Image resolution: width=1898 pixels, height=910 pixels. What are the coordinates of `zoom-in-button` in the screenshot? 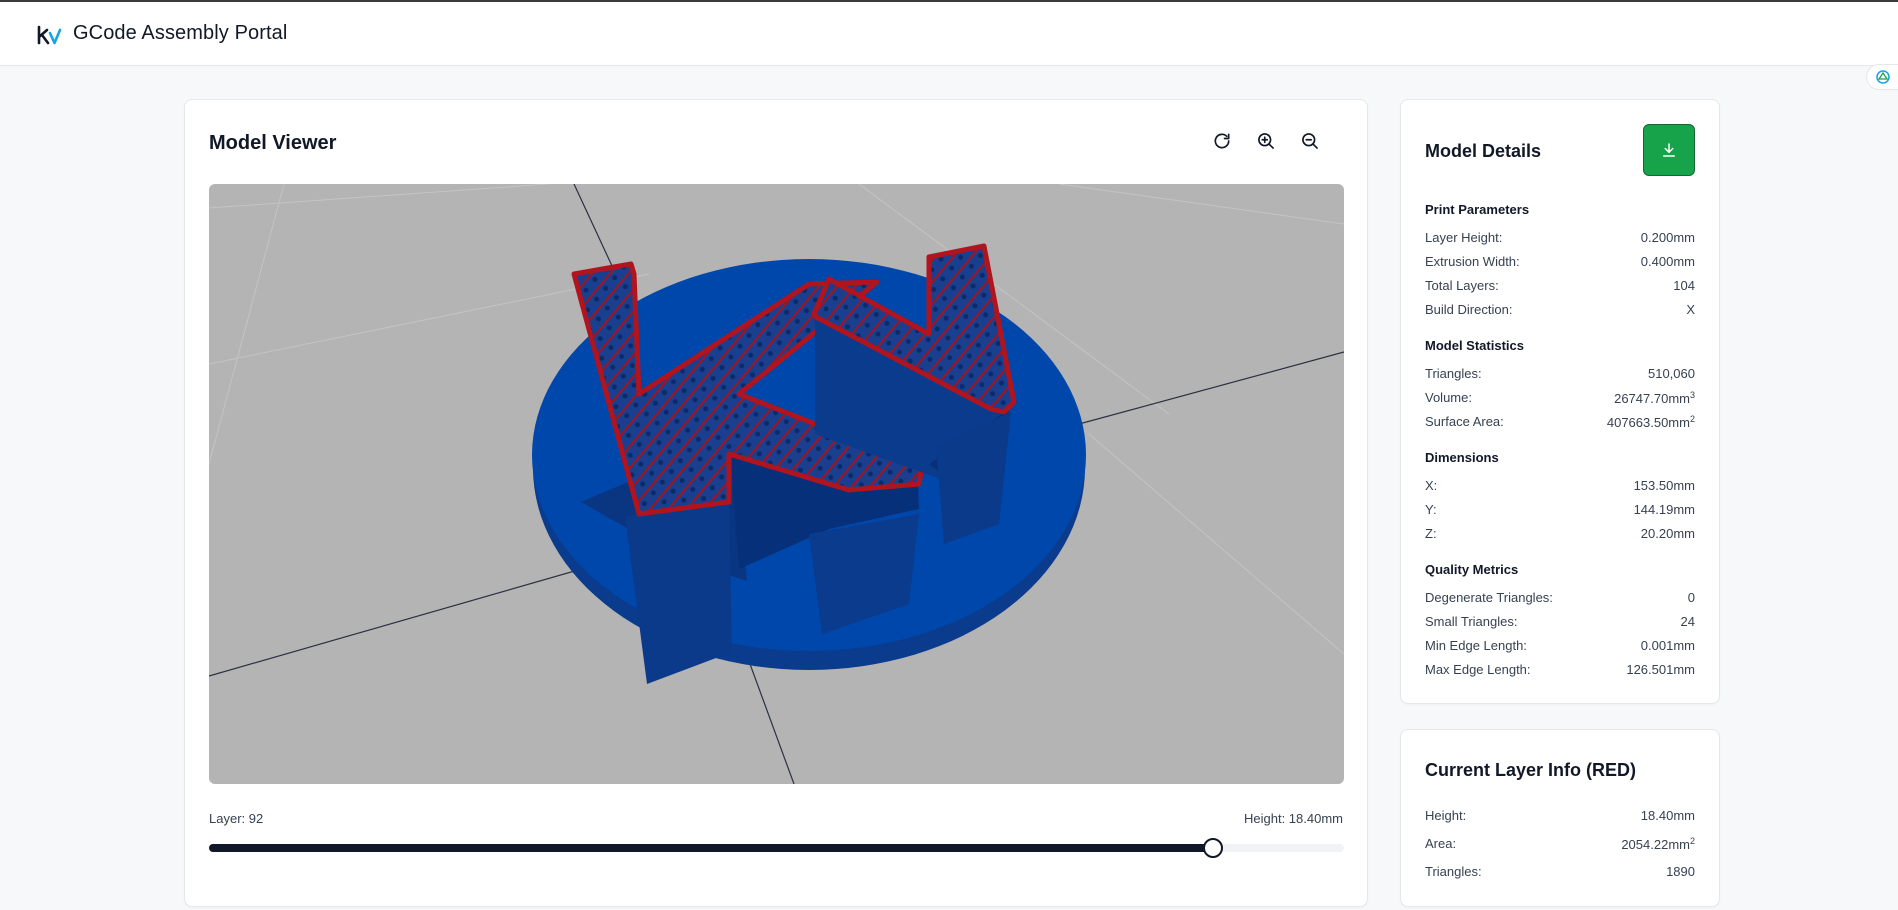 It's located at (1266, 141).